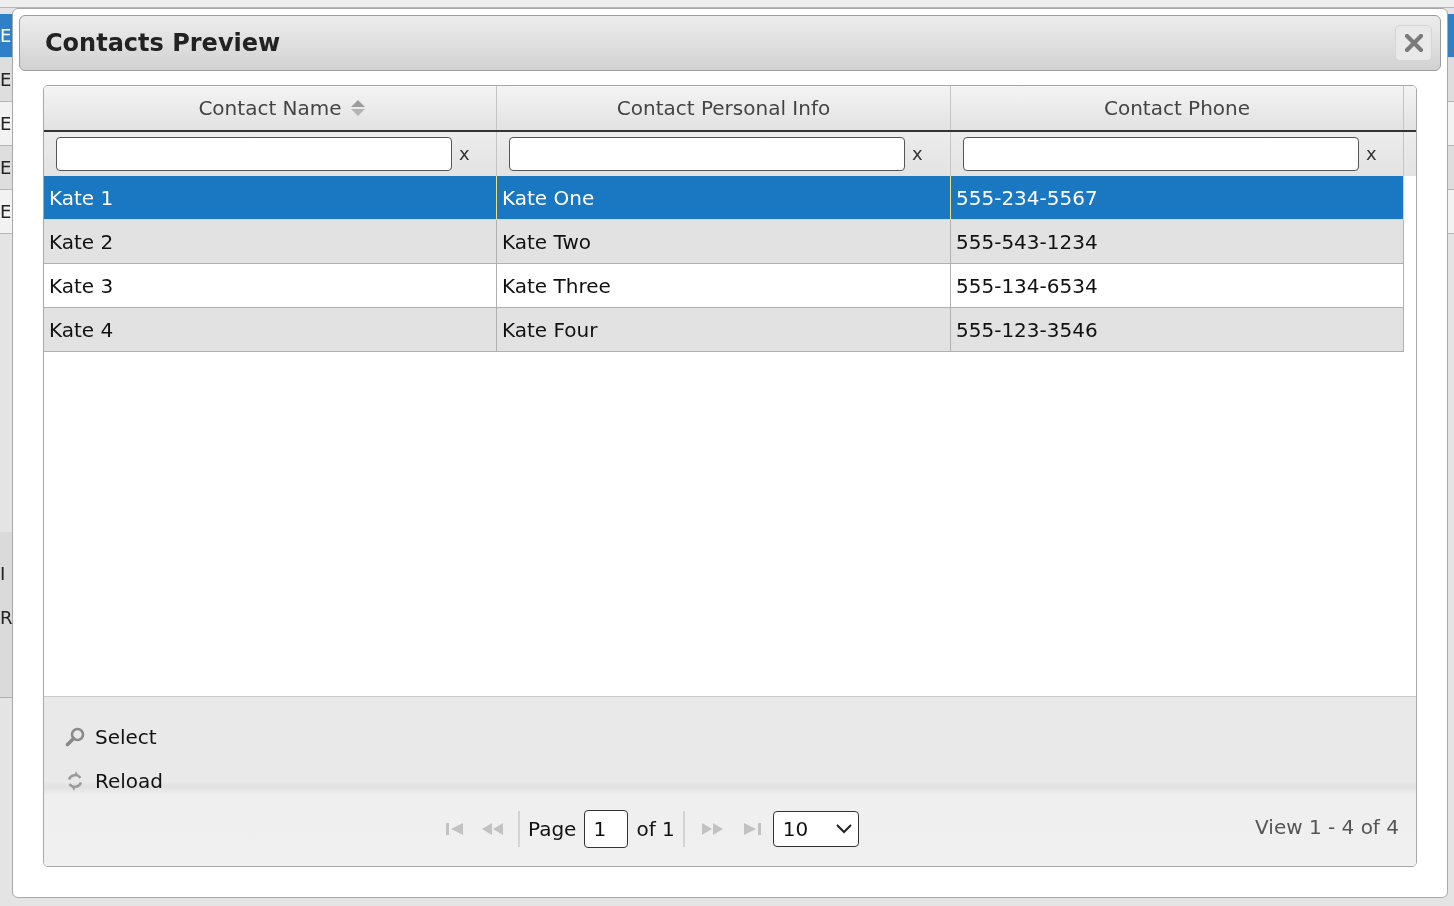 This screenshot has height=906, width=1454. I want to click on close-icon, so click(1413, 43).